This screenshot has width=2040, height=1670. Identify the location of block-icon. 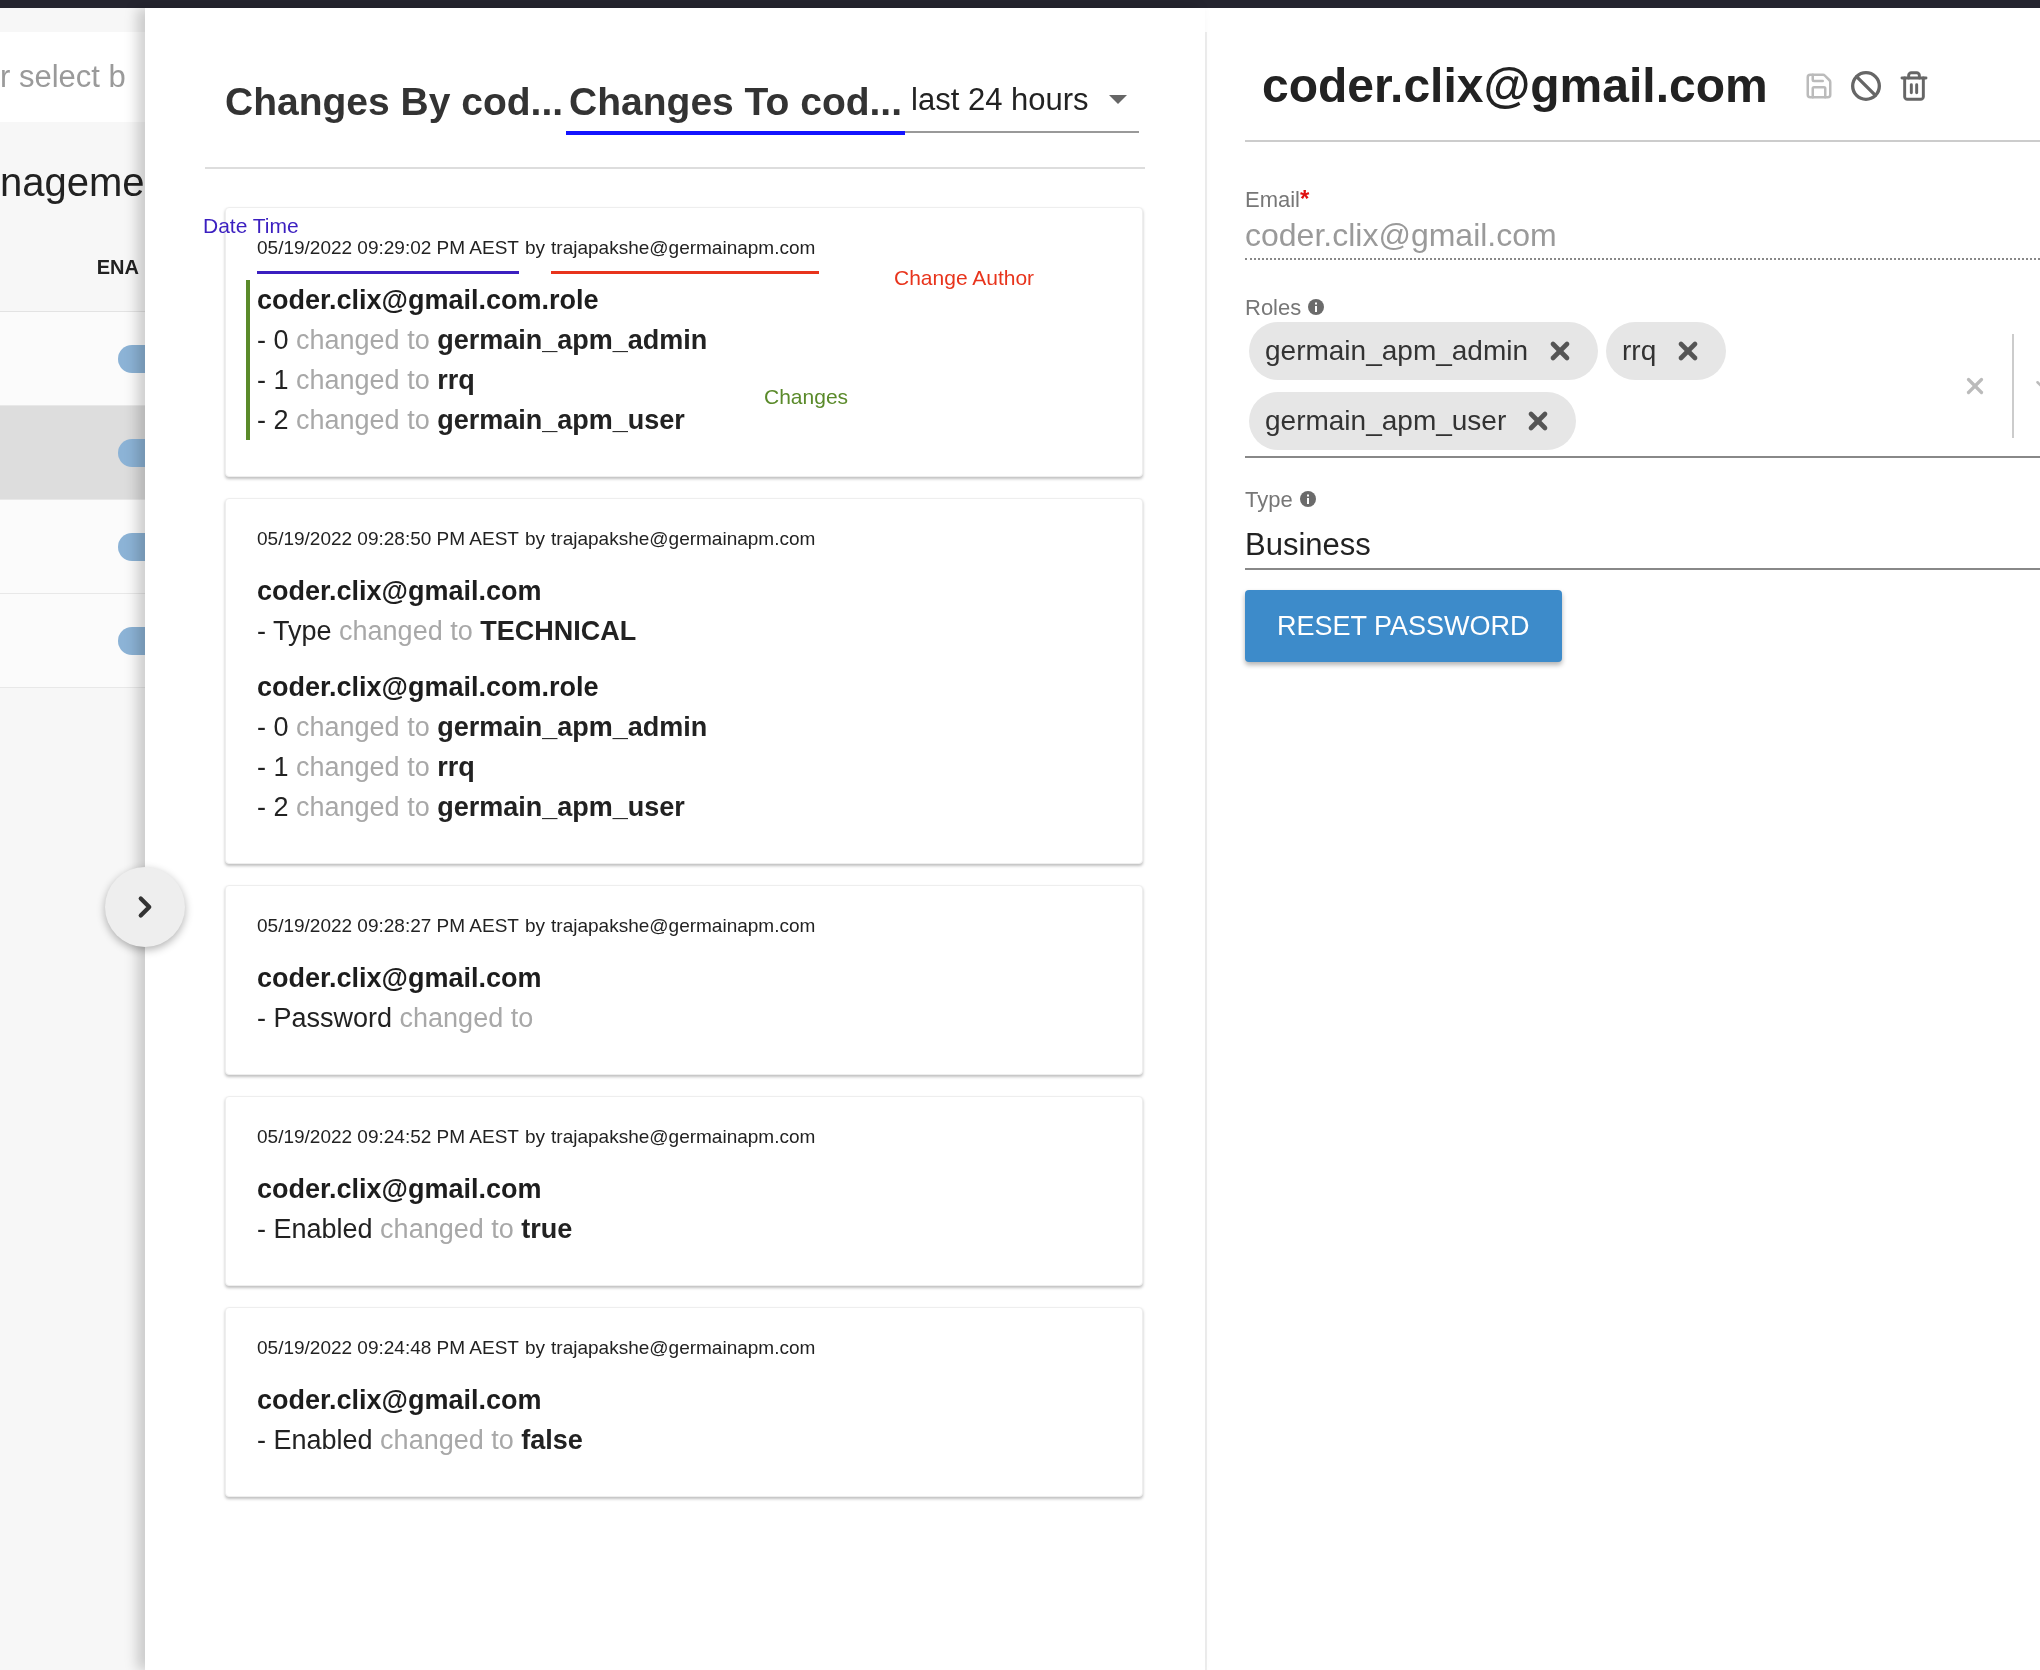
(1865, 86).